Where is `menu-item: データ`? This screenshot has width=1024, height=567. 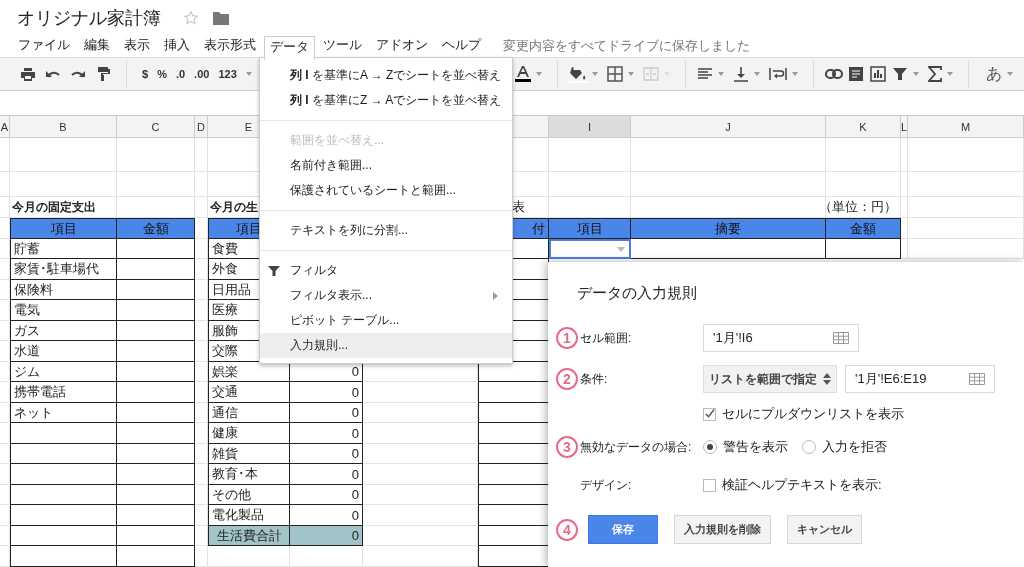 menu-item: データ is located at coordinates (289, 47).